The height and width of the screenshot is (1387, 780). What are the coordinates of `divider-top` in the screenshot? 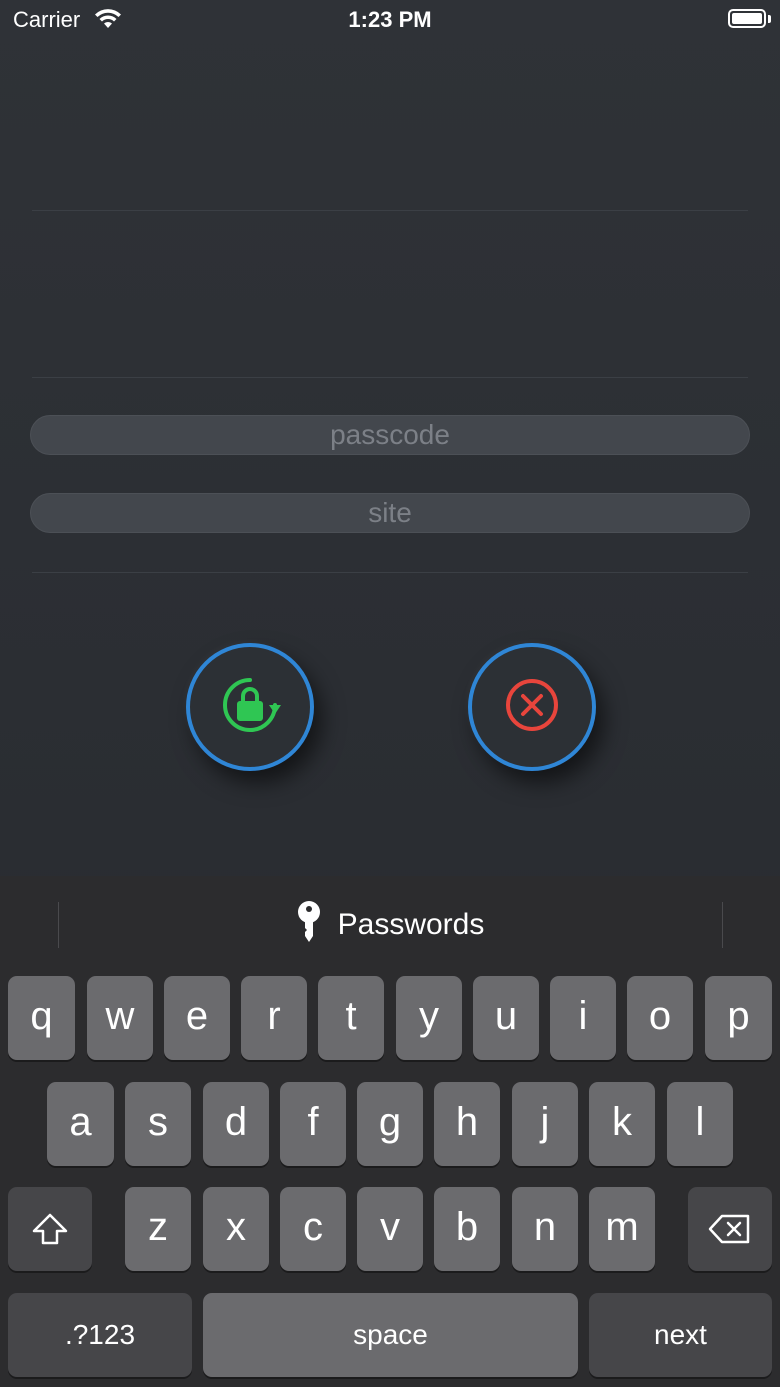 It's located at (390, 210).